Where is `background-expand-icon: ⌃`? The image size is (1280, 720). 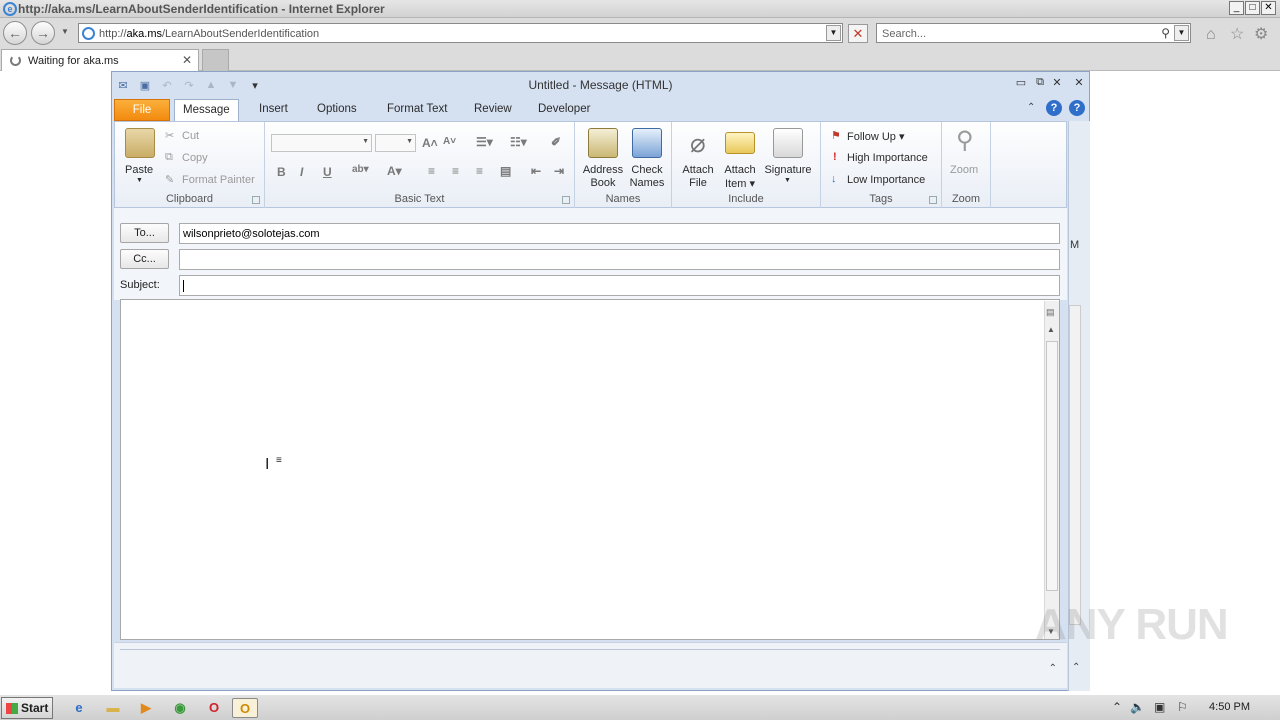
background-expand-icon: ⌃ is located at coordinates (1076, 667).